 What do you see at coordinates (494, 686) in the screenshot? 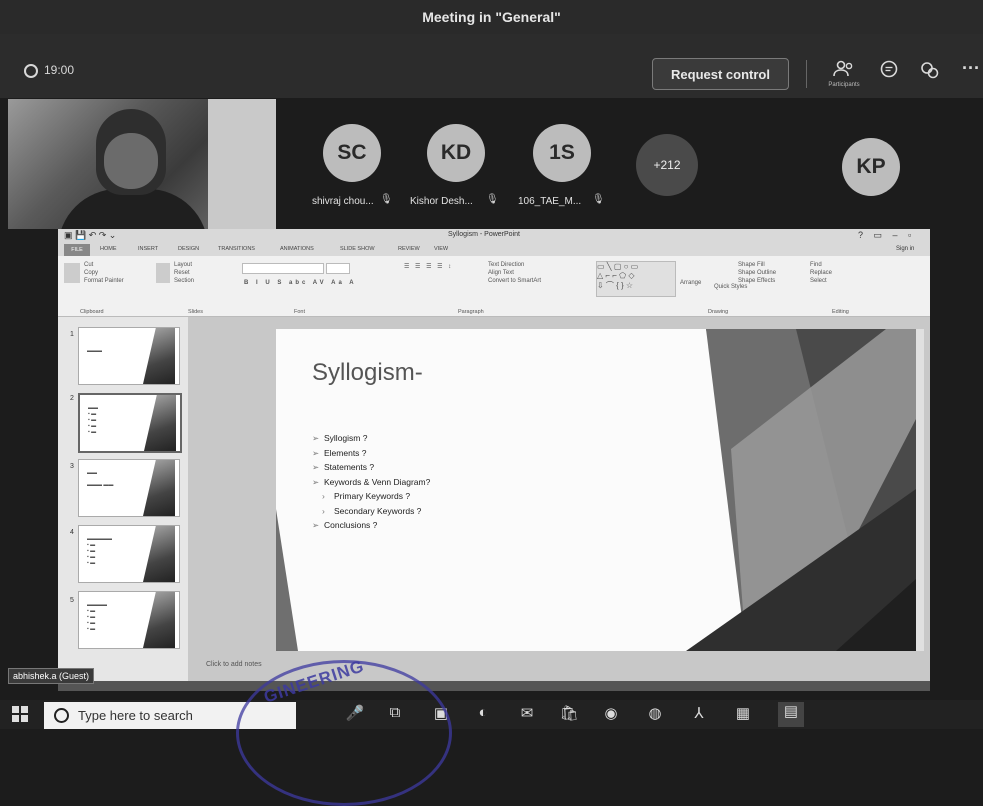
I see `ppt-status-bar` at bounding box center [494, 686].